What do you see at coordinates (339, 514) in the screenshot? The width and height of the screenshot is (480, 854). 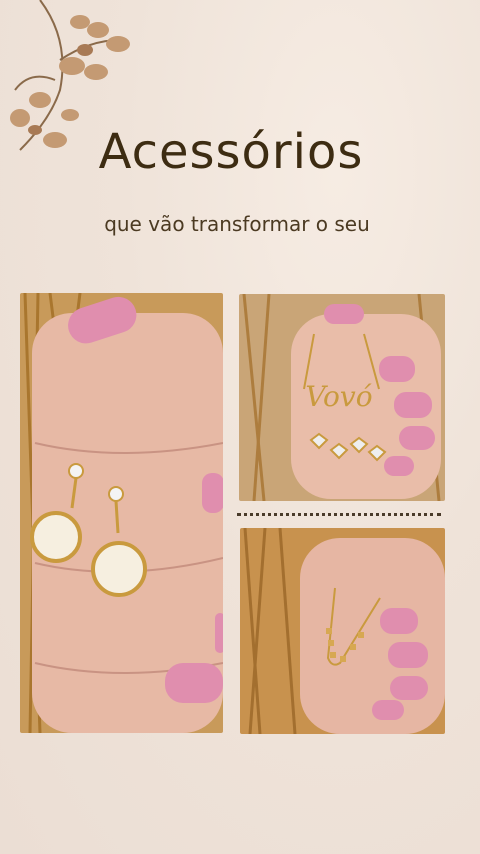 I see `dotted-divider` at bounding box center [339, 514].